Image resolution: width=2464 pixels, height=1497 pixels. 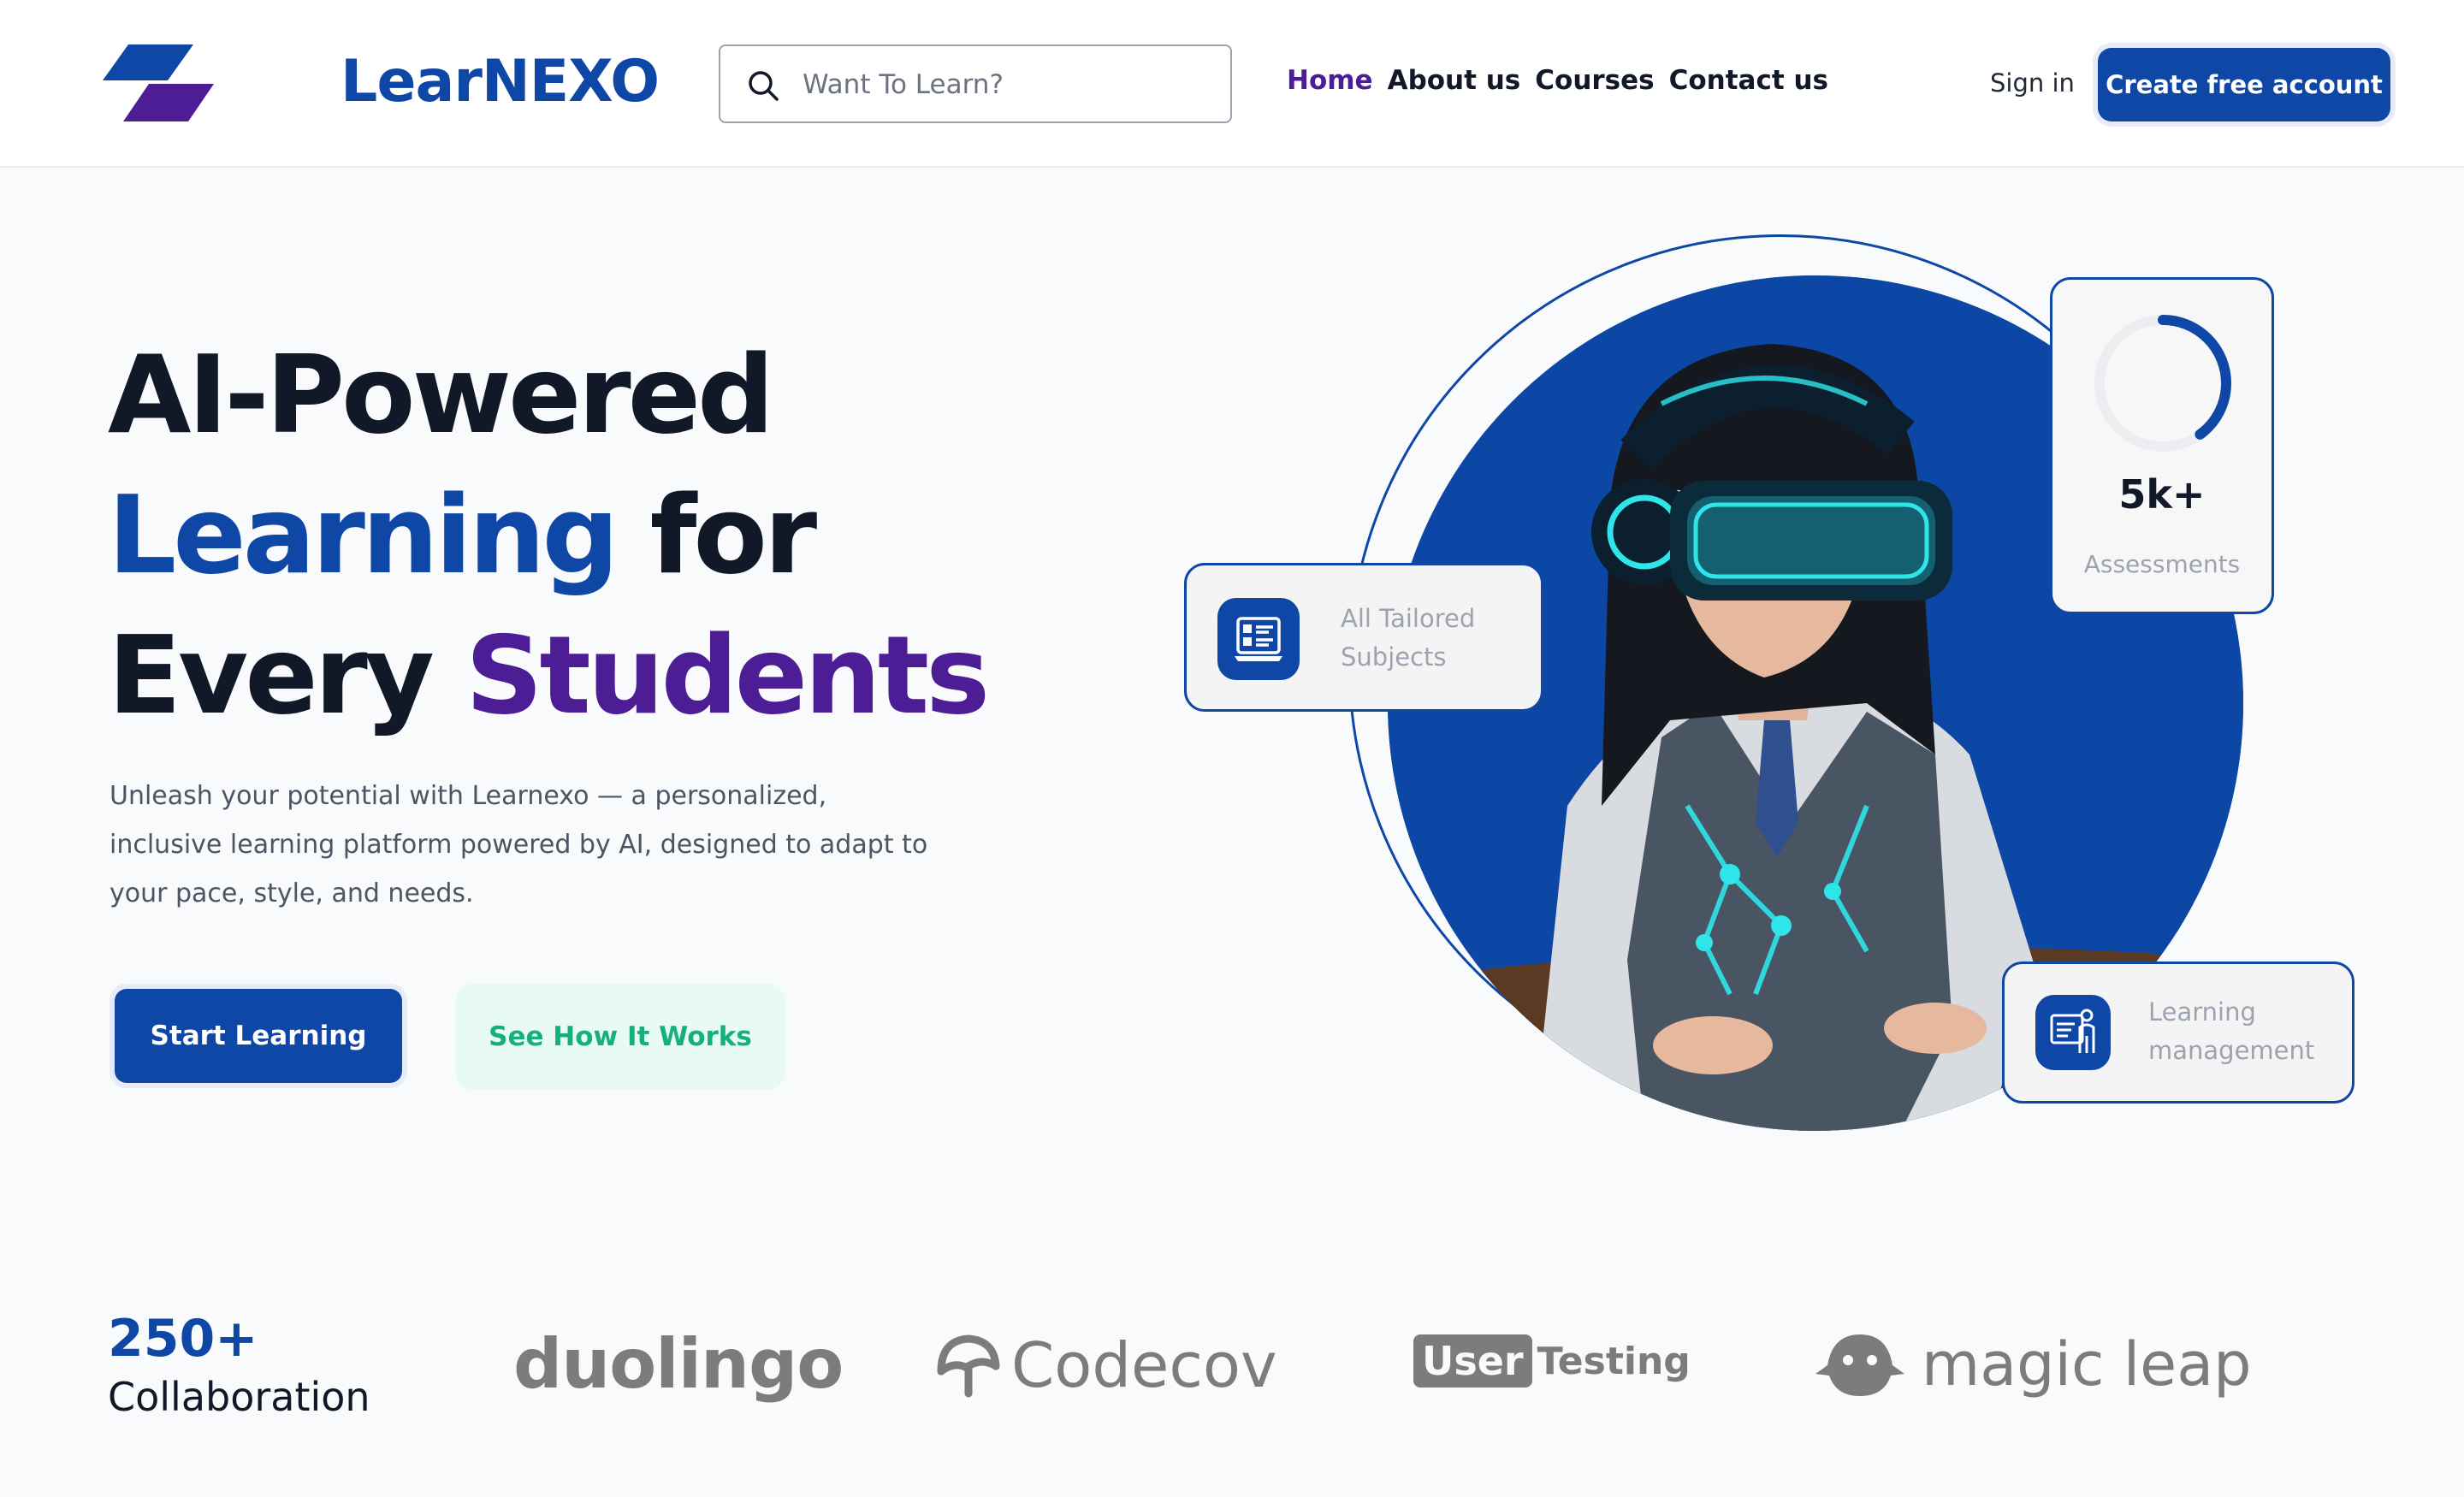 I want to click on sign-in-link: Sign in, so click(x=2032, y=83).